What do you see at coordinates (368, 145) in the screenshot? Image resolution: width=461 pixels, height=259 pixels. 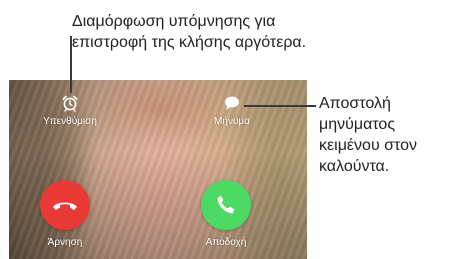 I see `message-callout-line-3: κειμένου στον` at bounding box center [368, 145].